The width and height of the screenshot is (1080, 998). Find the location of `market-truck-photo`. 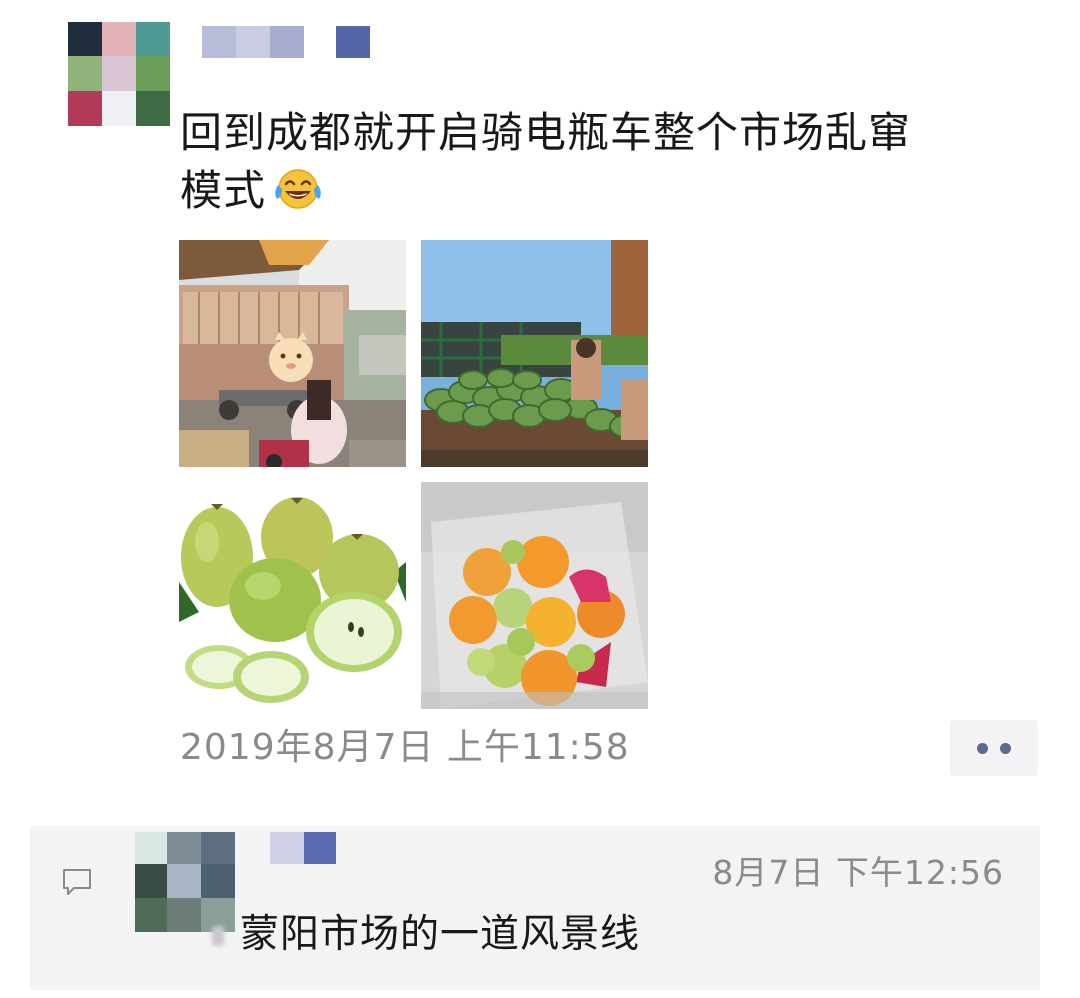

market-truck-photo is located at coordinates (292, 353).